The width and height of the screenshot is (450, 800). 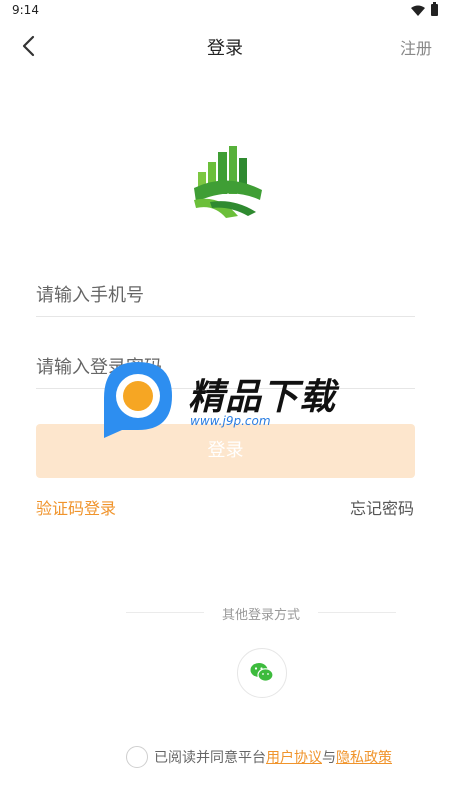 I want to click on top-bar: 登录 注册, so click(x=225, y=46).